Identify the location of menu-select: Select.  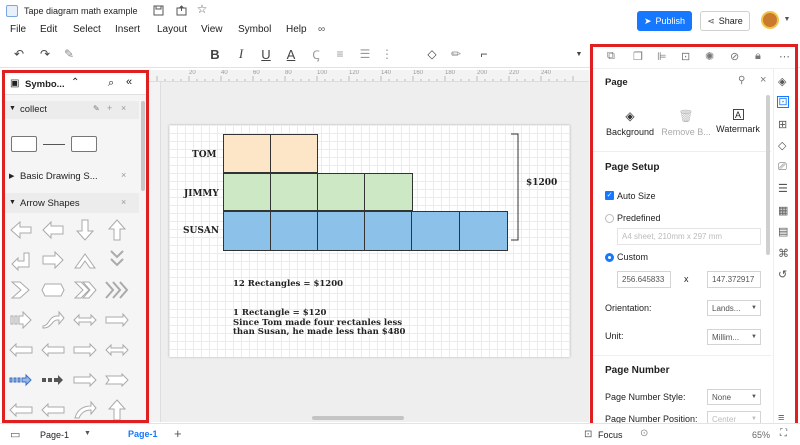
(87, 29).